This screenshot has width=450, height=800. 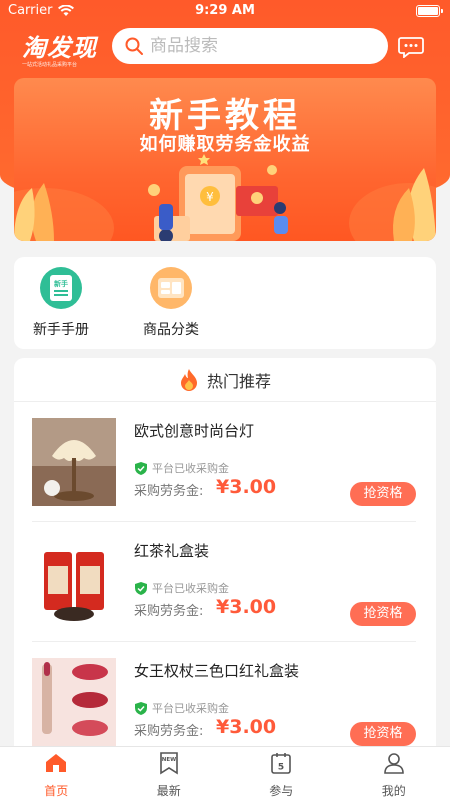 I want to click on quick-link-handbook: 新手 新手手册, so click(x=61, y=303).